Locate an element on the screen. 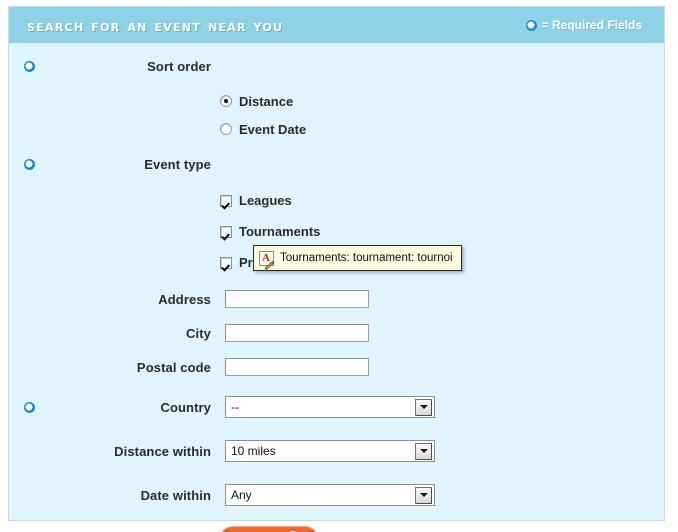 This screenshot has height=532, width=678. field-row-country: Country -- is located at coordinates (336, 407).